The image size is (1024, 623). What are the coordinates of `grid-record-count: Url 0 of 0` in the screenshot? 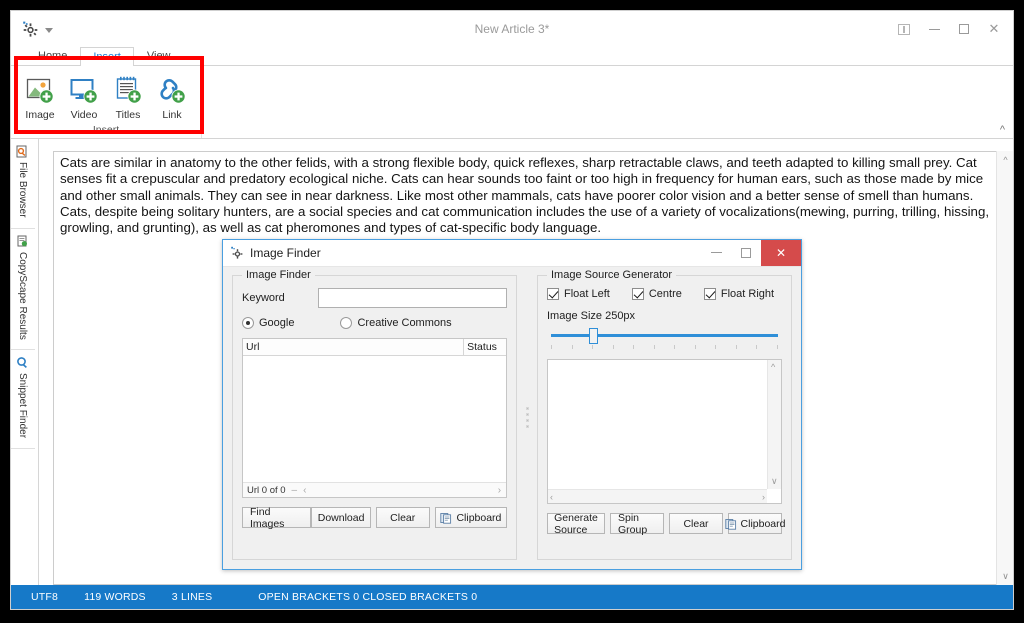 It's located at (266, 490).